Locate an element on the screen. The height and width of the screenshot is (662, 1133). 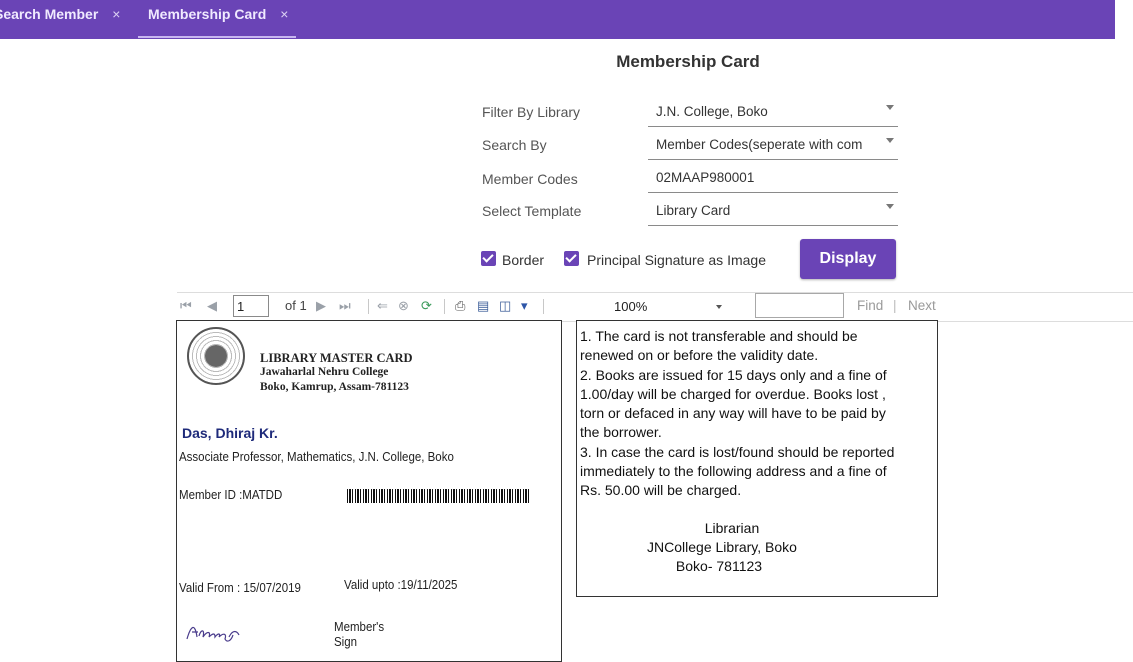
next-page-icon: ▶ is located at coordinates (321, 306).